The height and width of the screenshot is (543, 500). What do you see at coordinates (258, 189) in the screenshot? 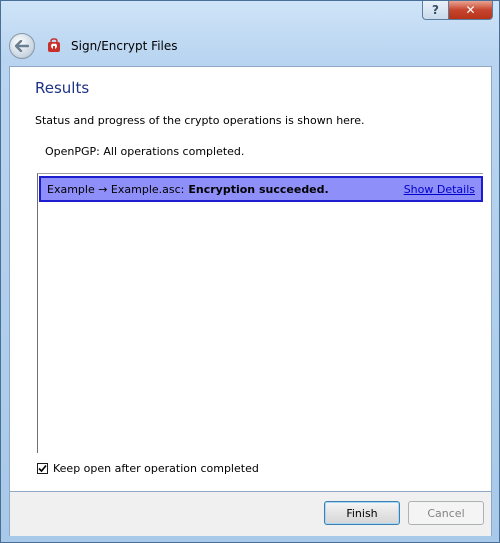
I see `result-status: Encryption succeeded.` at bounding box center [258, 189].